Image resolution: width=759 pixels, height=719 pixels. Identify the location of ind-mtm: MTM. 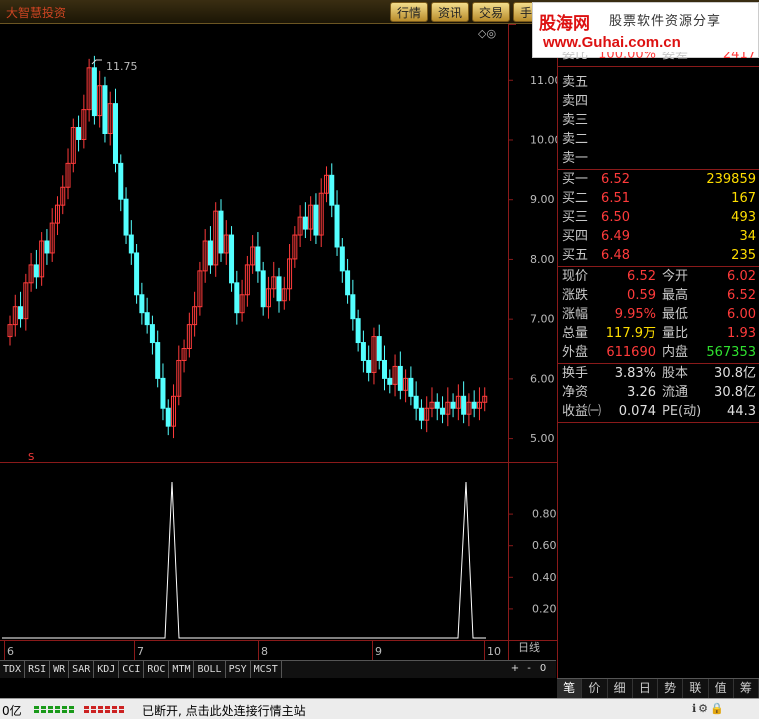
(182, 669).